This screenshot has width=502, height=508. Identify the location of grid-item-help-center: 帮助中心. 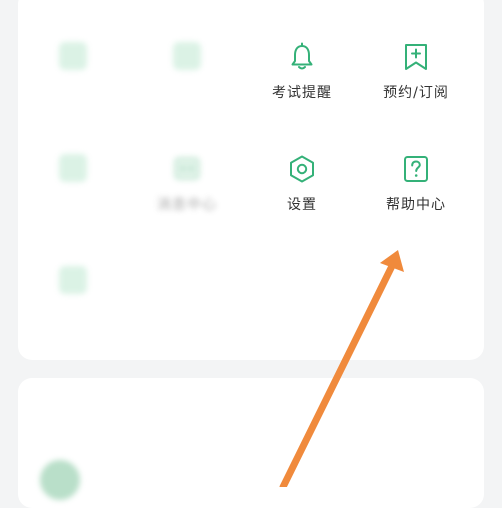
(416, 194).